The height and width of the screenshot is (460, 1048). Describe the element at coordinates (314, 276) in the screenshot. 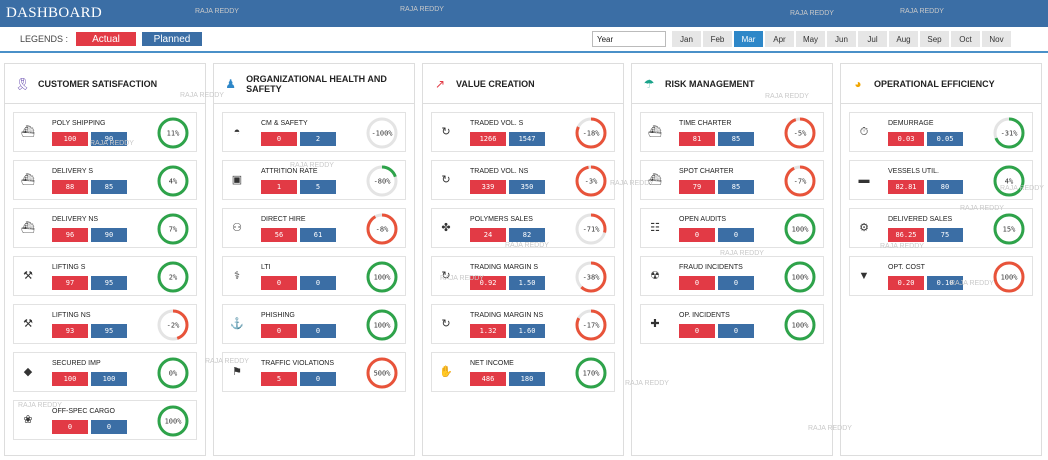

I see `kpi-card: ⚕ LTI 0 0 100%` at that location.